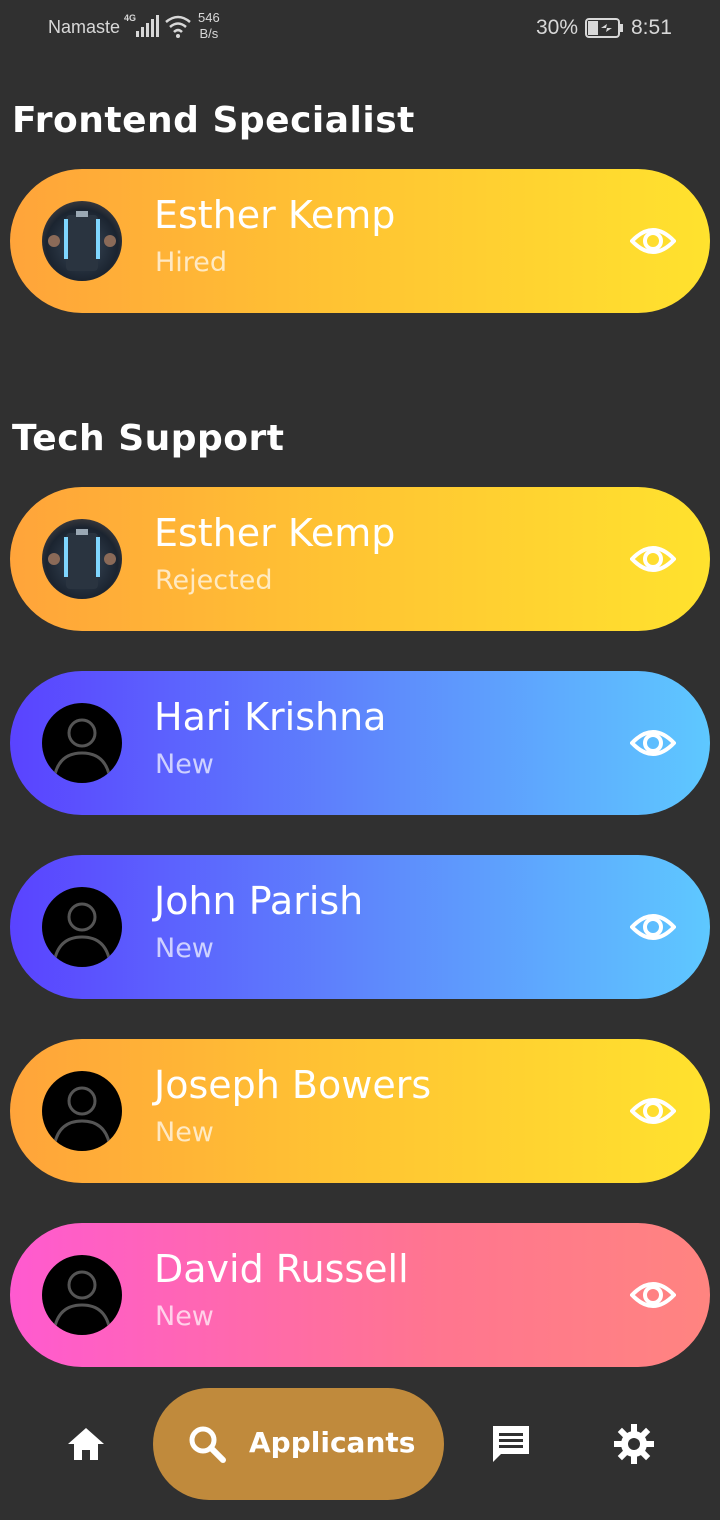 The width and height of the screenshot is (720, 1520). I want to click on applicant-card: Esther Kemp Rejected, so click(360, 559).